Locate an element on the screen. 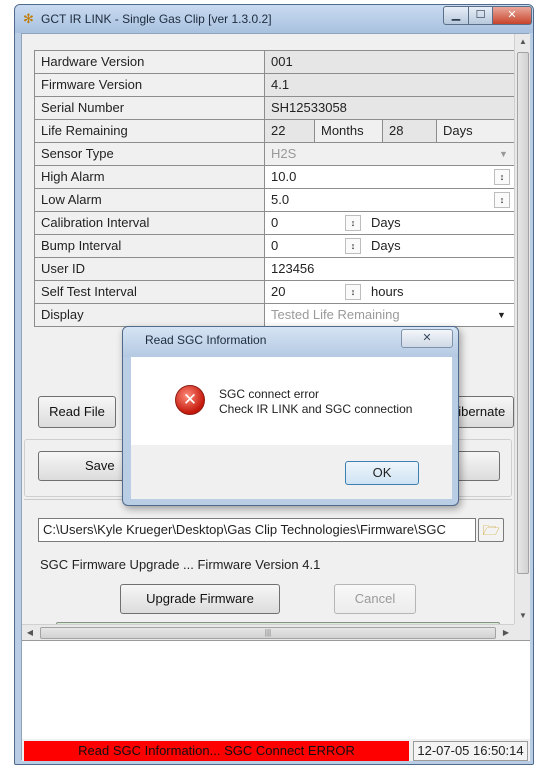 The width and height of the screenshot is (546, 769). minimize-icon: ▁ is located at coordinates (456, 15).